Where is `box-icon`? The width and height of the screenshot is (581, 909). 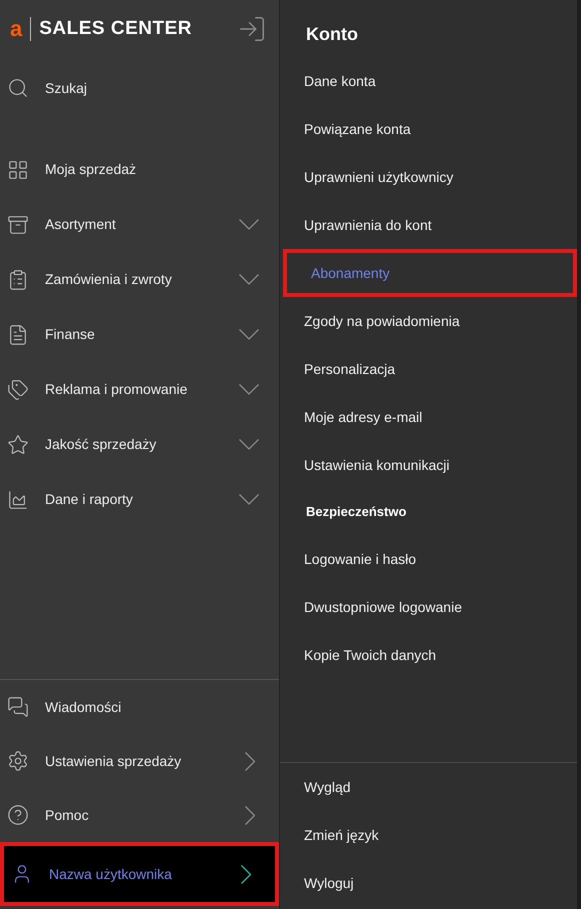
box-icon is located at coordinates (18, 225).